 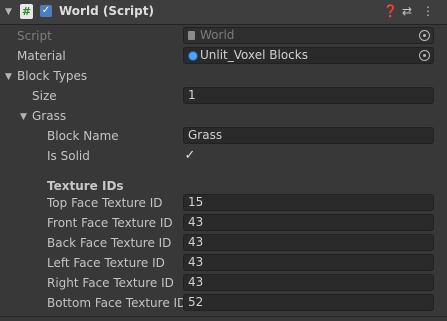 What do you see at coordinates (83, 136) in the screenshot?
I see `block-name-label: Block Name` at bounding box center [83, 136].